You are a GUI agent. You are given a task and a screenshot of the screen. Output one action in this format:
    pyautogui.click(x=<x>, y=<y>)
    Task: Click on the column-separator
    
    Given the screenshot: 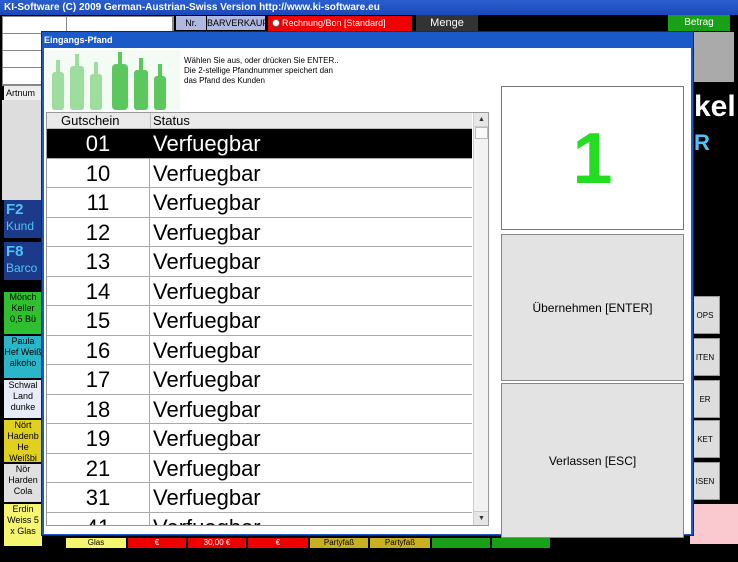 What is the action you would take?
    pyautogui.click(x=150, y=121)
    